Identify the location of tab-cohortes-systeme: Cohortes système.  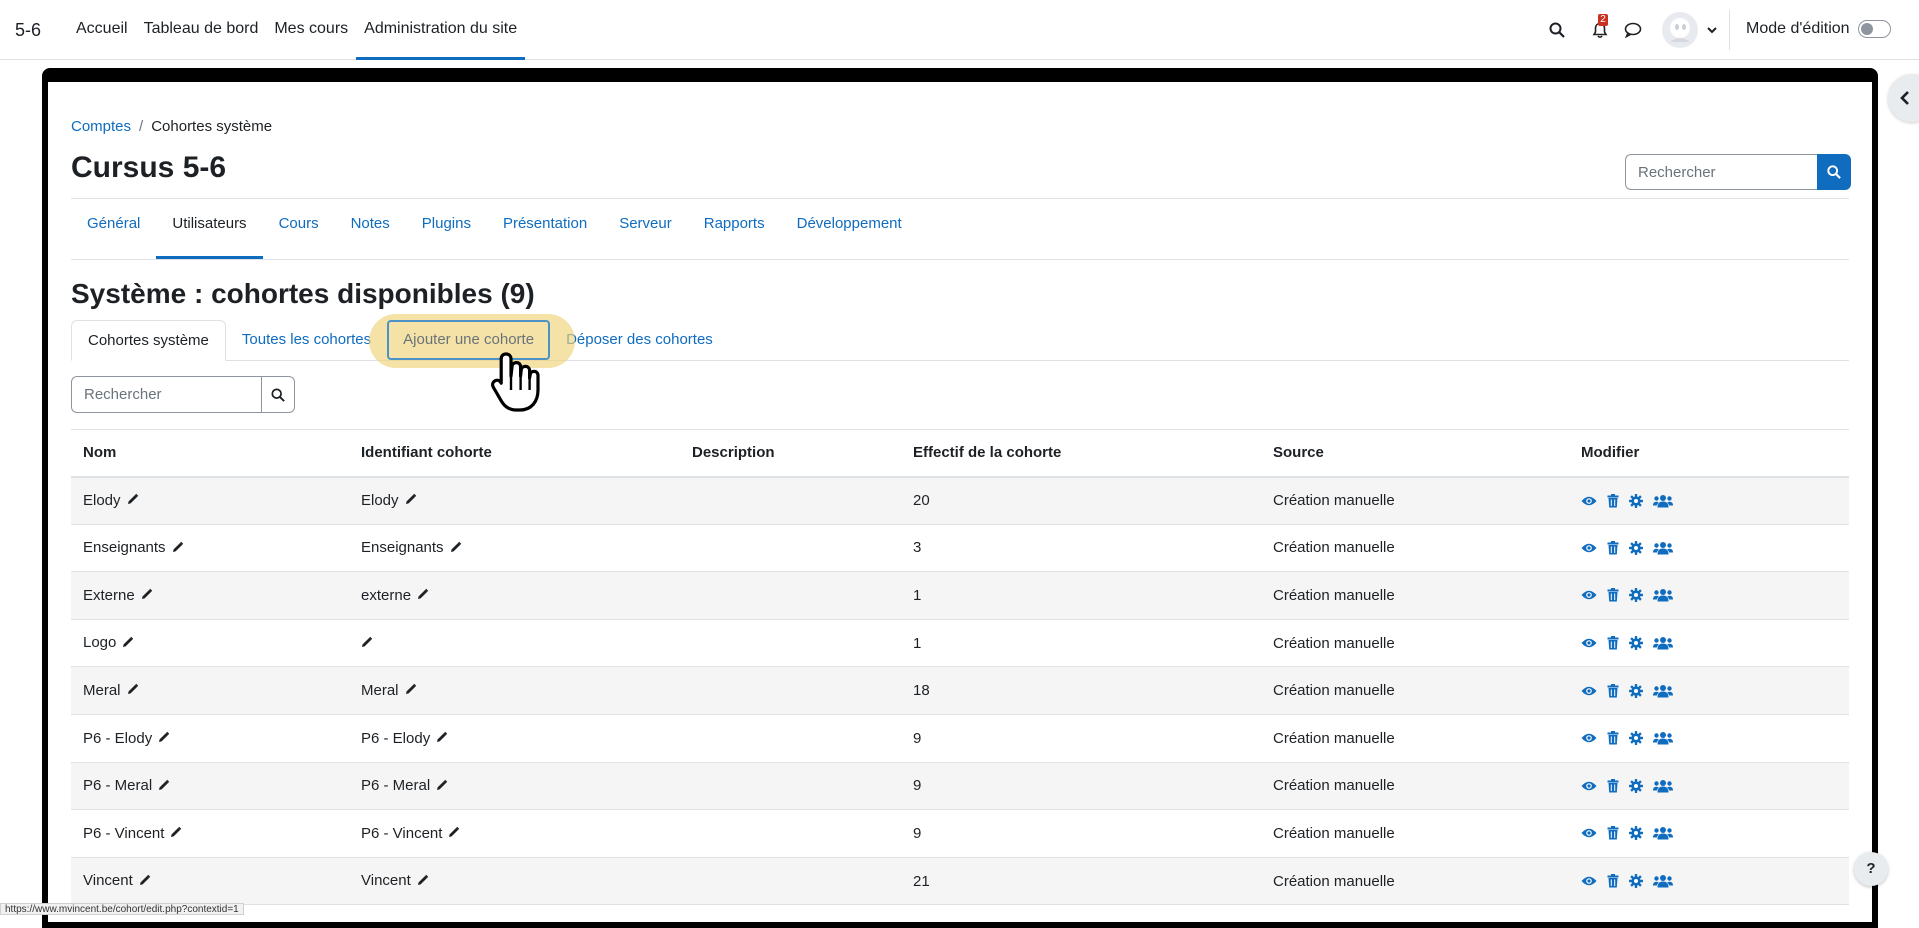
(148, 340).